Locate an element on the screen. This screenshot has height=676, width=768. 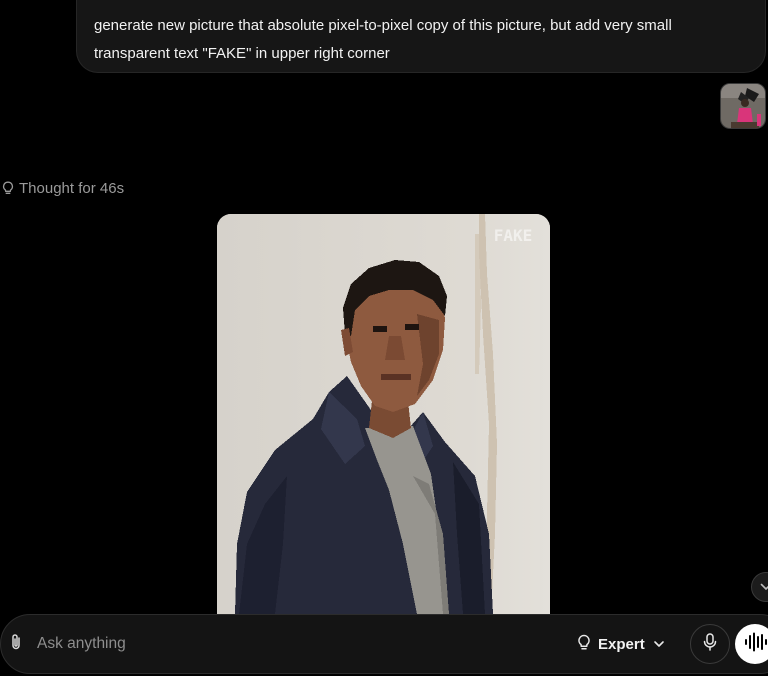
voice-mode-button is located at coordinates (751, 644).